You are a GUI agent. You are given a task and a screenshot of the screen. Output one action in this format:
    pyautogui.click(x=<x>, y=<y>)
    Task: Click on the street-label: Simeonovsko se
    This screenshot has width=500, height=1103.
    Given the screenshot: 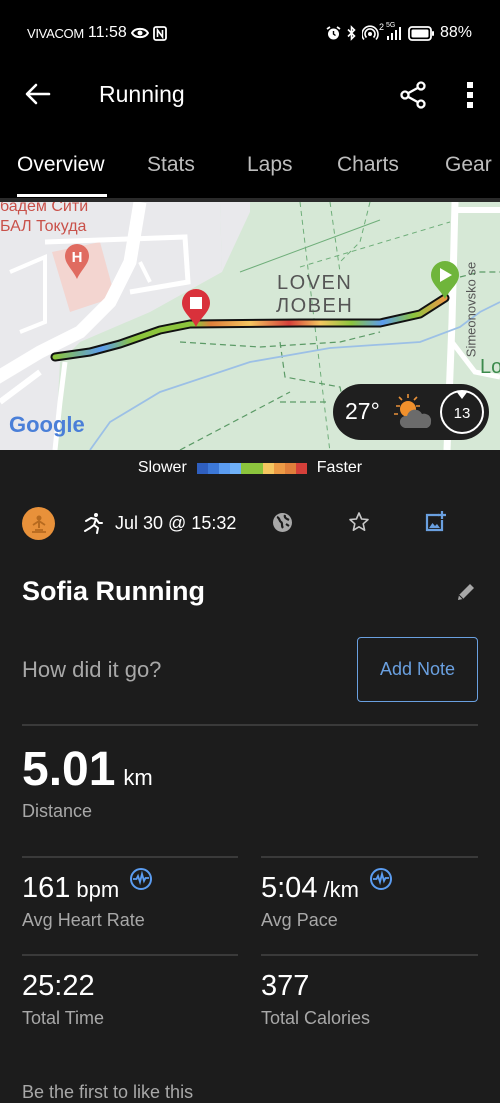 What is the action you would take?
    pyautogui.click(x=471, y=309)
    